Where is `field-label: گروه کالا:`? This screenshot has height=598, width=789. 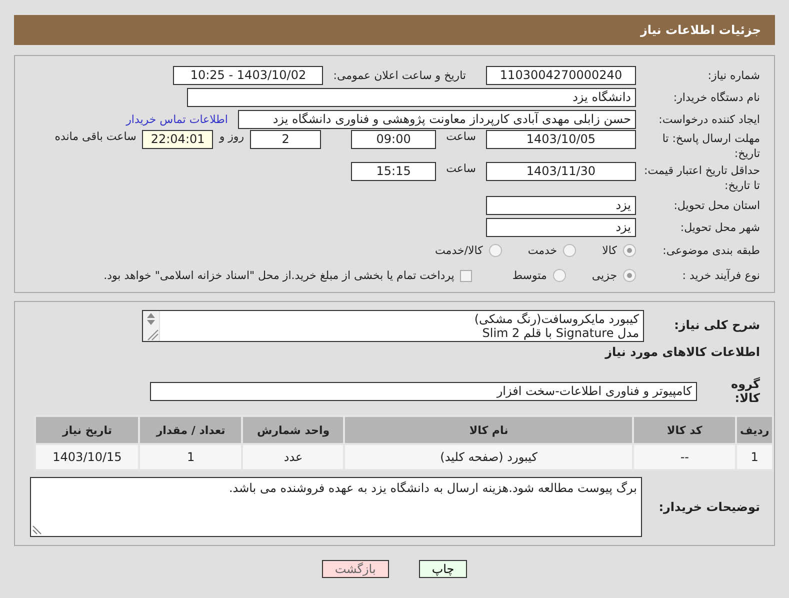 field-label: گروه کالا: is located at coordinates (745, 391).